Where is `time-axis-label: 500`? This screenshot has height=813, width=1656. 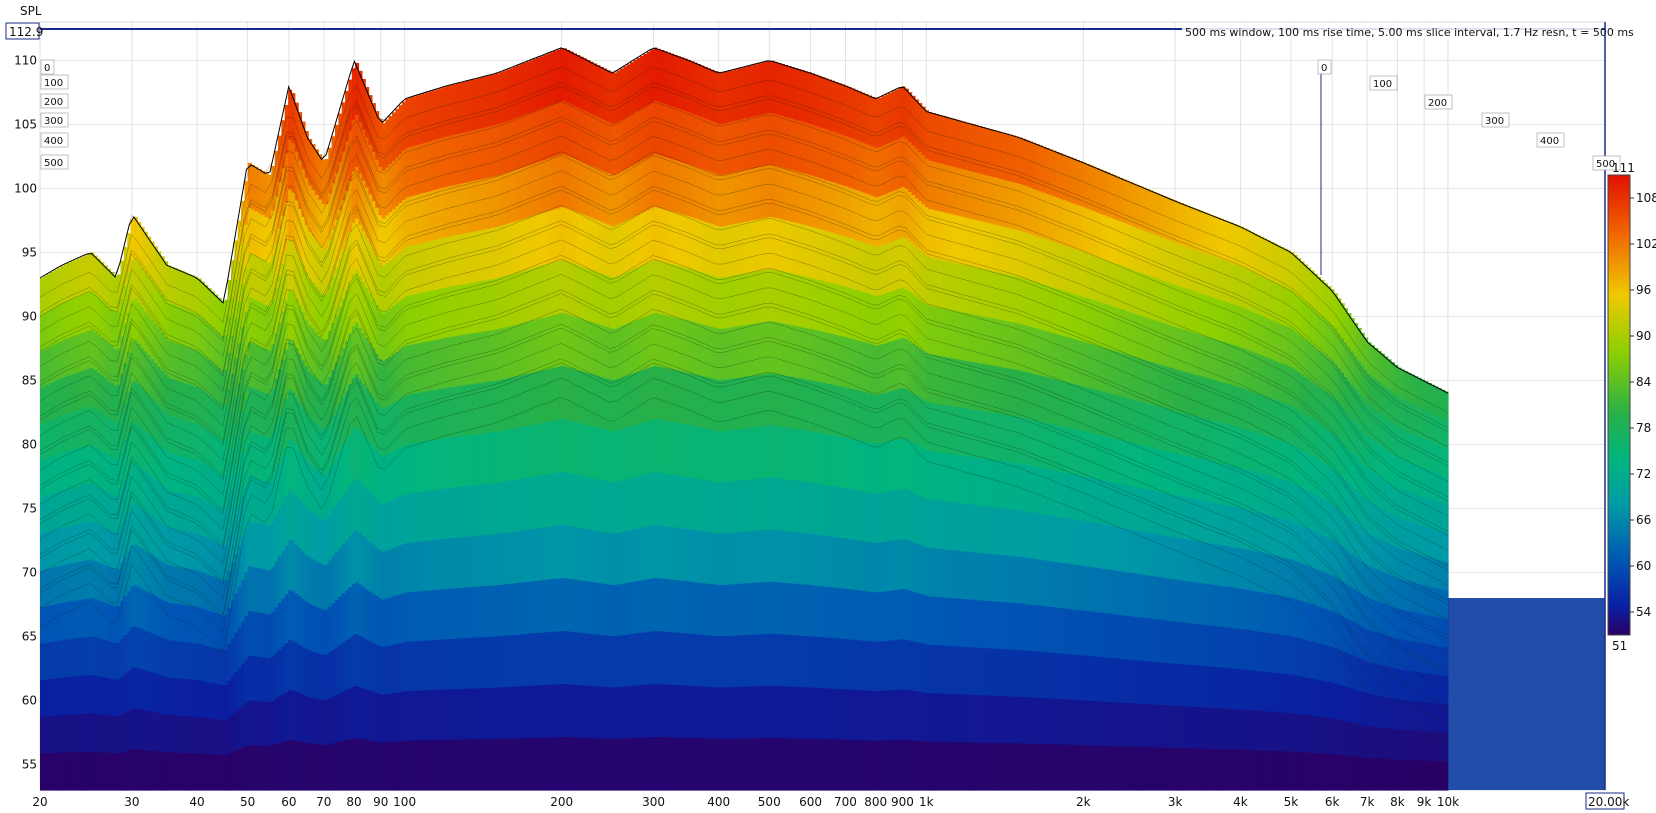
time-axis-label: 500 is located at coordinates (53, 163).